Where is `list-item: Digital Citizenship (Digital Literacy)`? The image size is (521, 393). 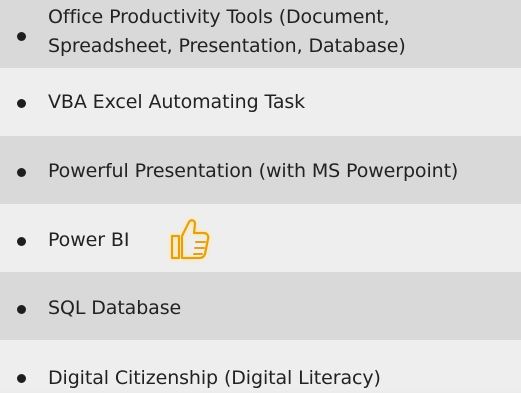
list-item: Digital Citizenship (Digital Literacy) is located at coordinates (260, 365).